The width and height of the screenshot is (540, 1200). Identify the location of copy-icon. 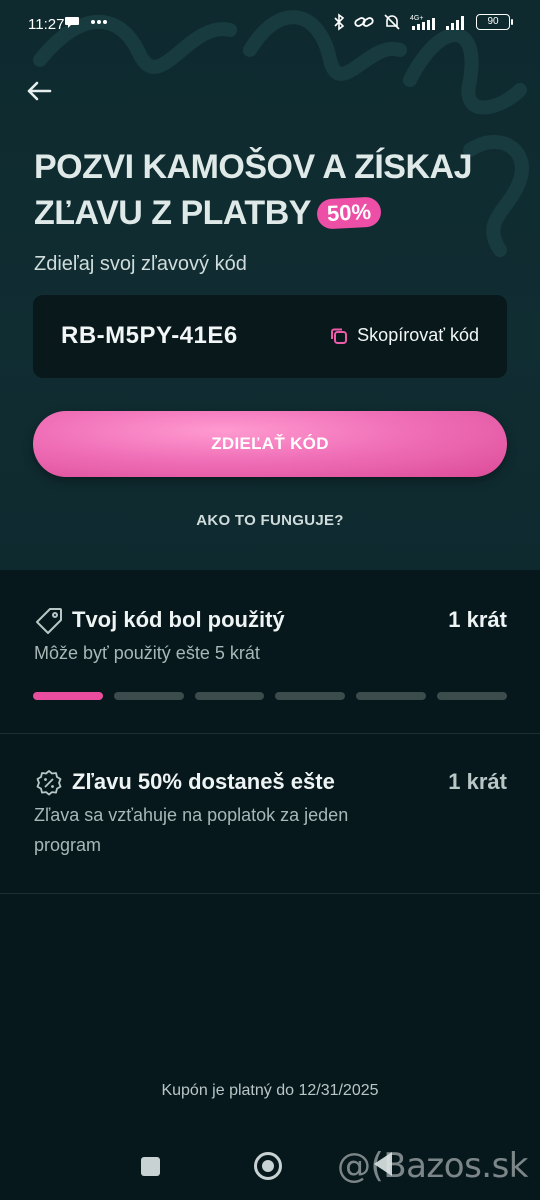
(339, 336).